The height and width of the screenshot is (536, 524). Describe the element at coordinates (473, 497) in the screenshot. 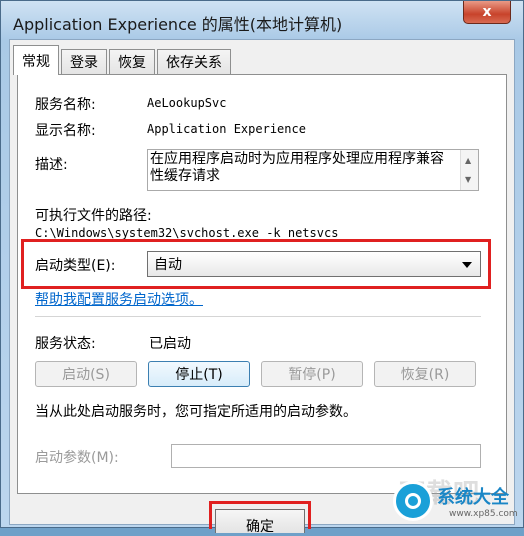

I see `site-logo-text: 系统大全` at that location.